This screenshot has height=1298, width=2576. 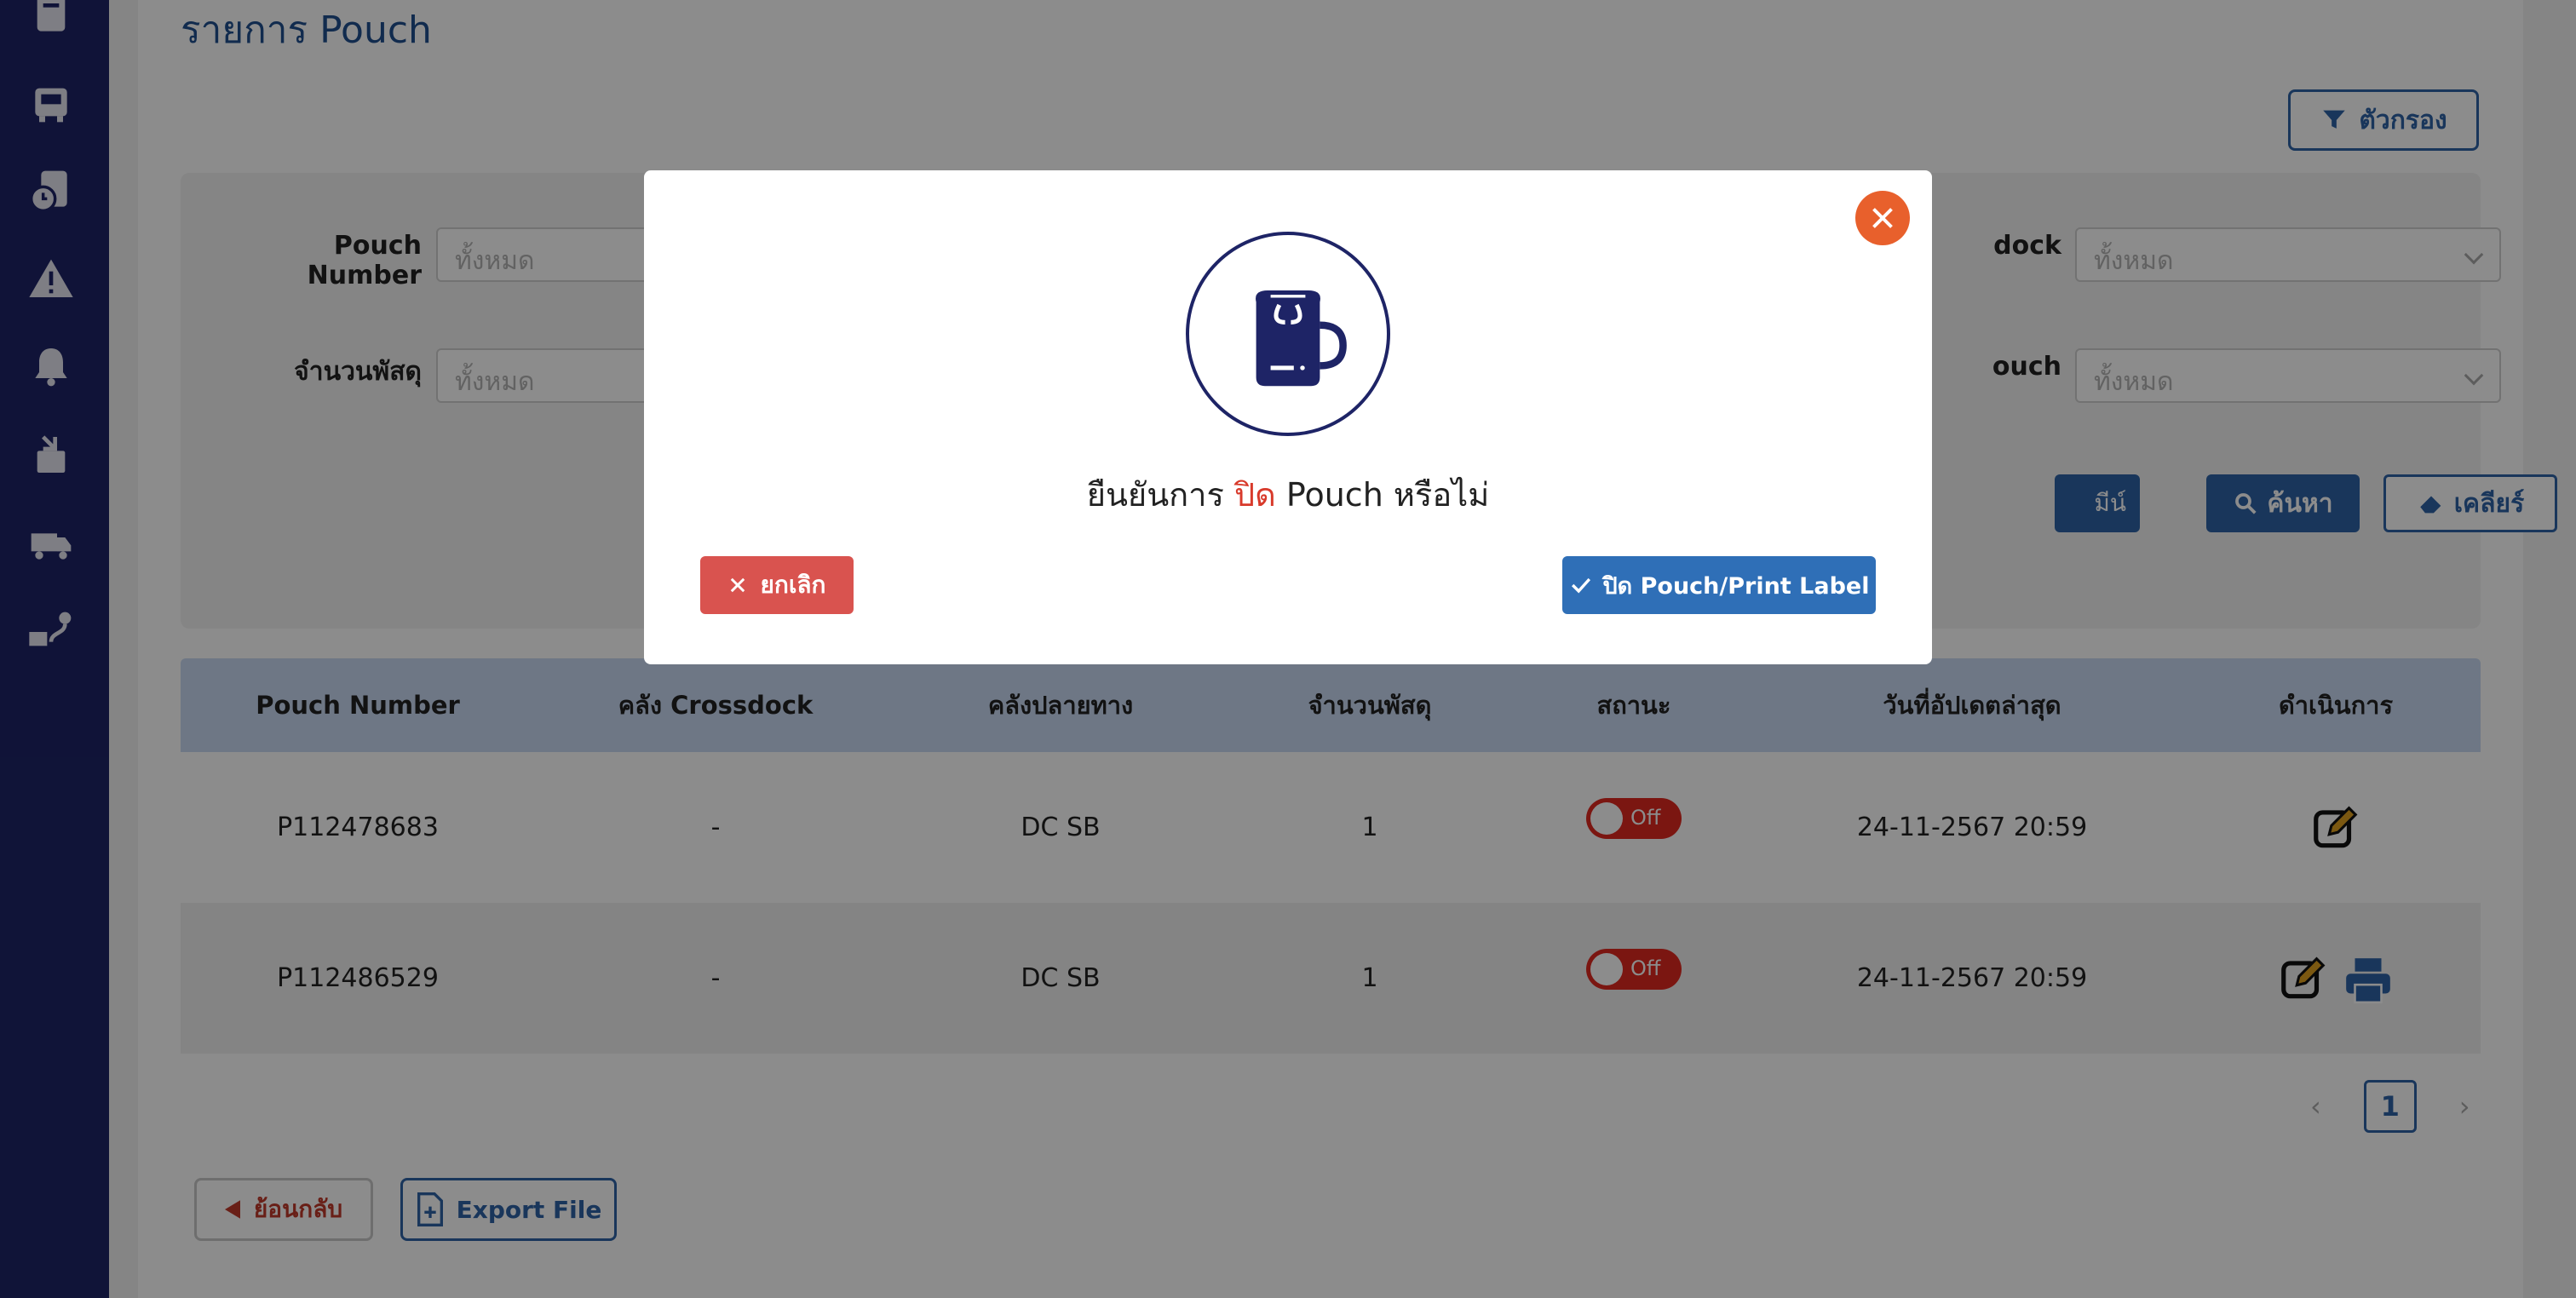 I want to click on close-icon, so click(x=1883, y=218).